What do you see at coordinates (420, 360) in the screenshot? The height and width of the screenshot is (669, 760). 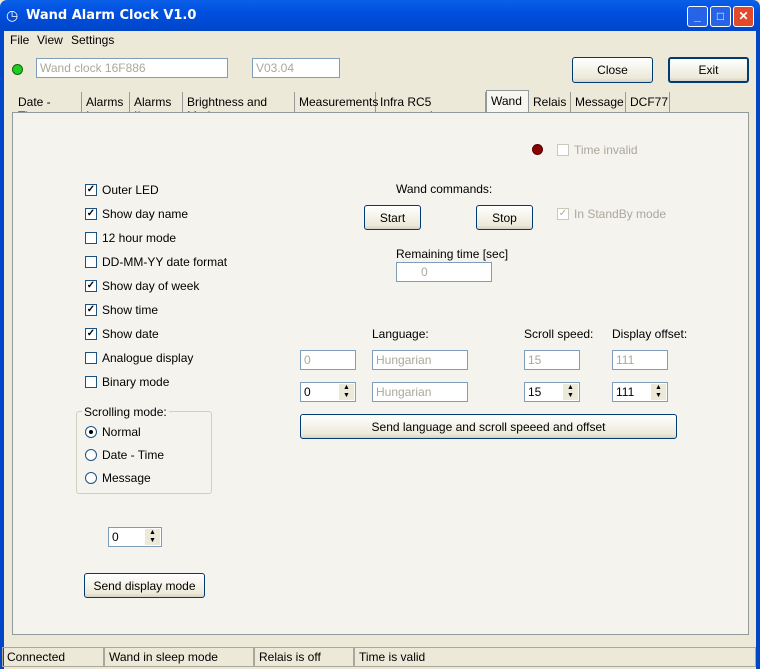 I see `current-language: Hungarian` at bounding box center [420, 360].